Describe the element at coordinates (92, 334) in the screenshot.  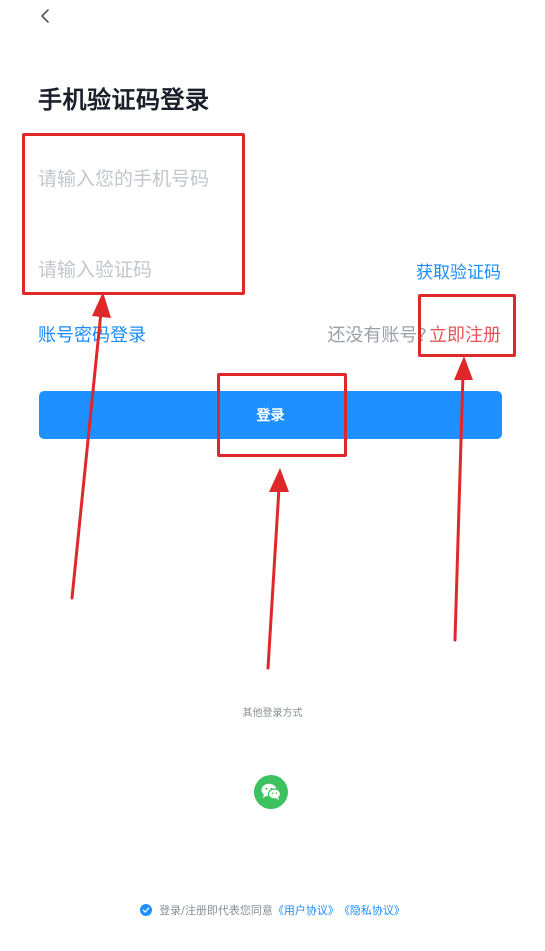
I see `password-login-link: 账号密码登录` at that location.